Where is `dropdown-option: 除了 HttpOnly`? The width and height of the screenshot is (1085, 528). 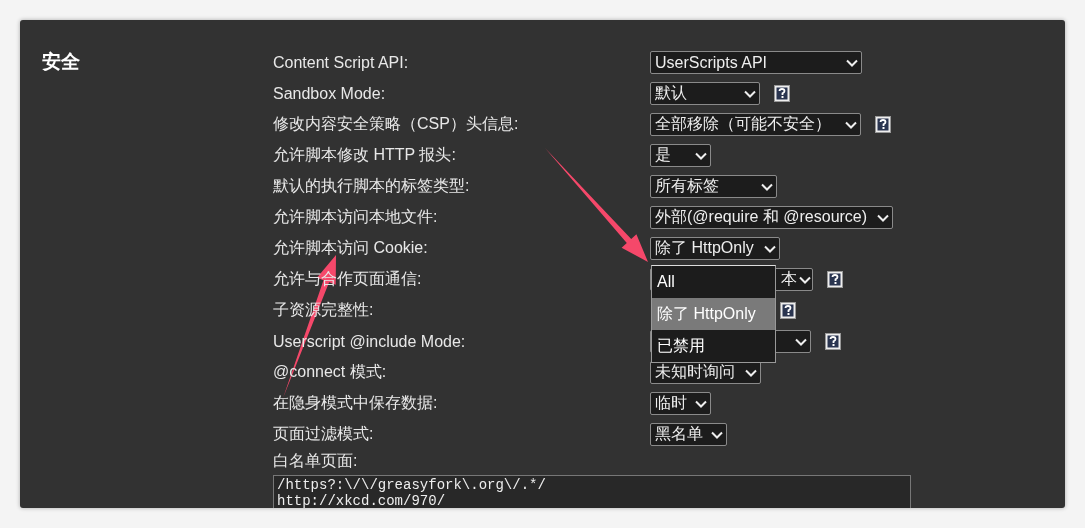
dropdown-option: 除了 HttpOnly is located at coordinates (713, 314).